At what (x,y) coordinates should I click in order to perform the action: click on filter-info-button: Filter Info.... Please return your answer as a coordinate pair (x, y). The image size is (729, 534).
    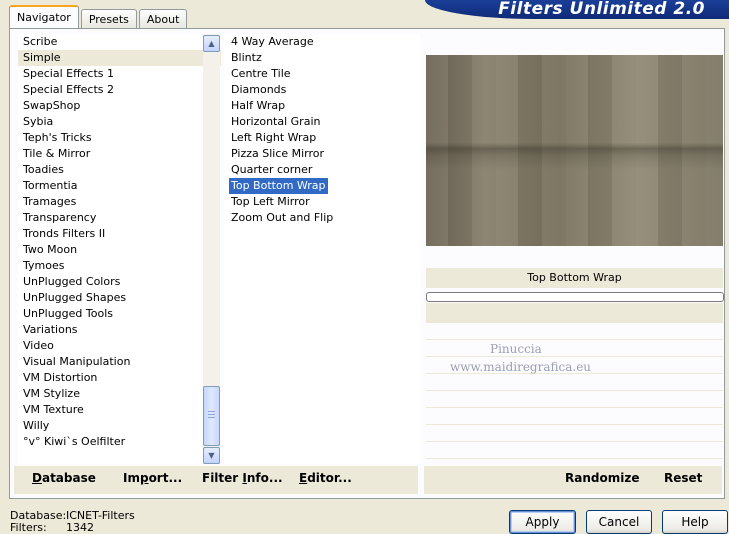
    Looking at the image, I should click on (242, 478).